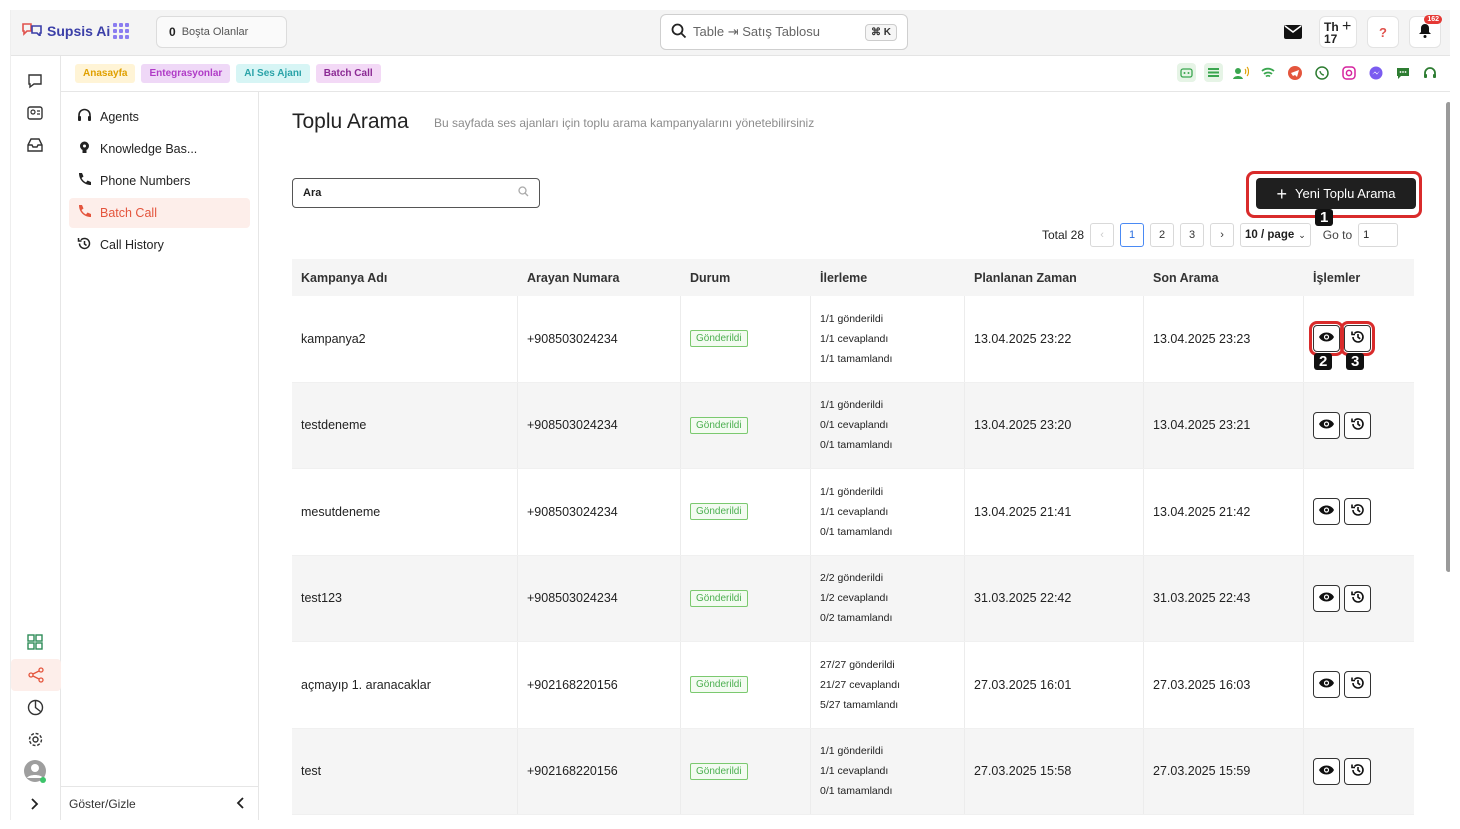 This screenshot has width=1460, height=829. What do you see at coordinates (416, 193) in the screenshot?
I see `campaign-search-input: Ara` at bounding box center [416, 193].